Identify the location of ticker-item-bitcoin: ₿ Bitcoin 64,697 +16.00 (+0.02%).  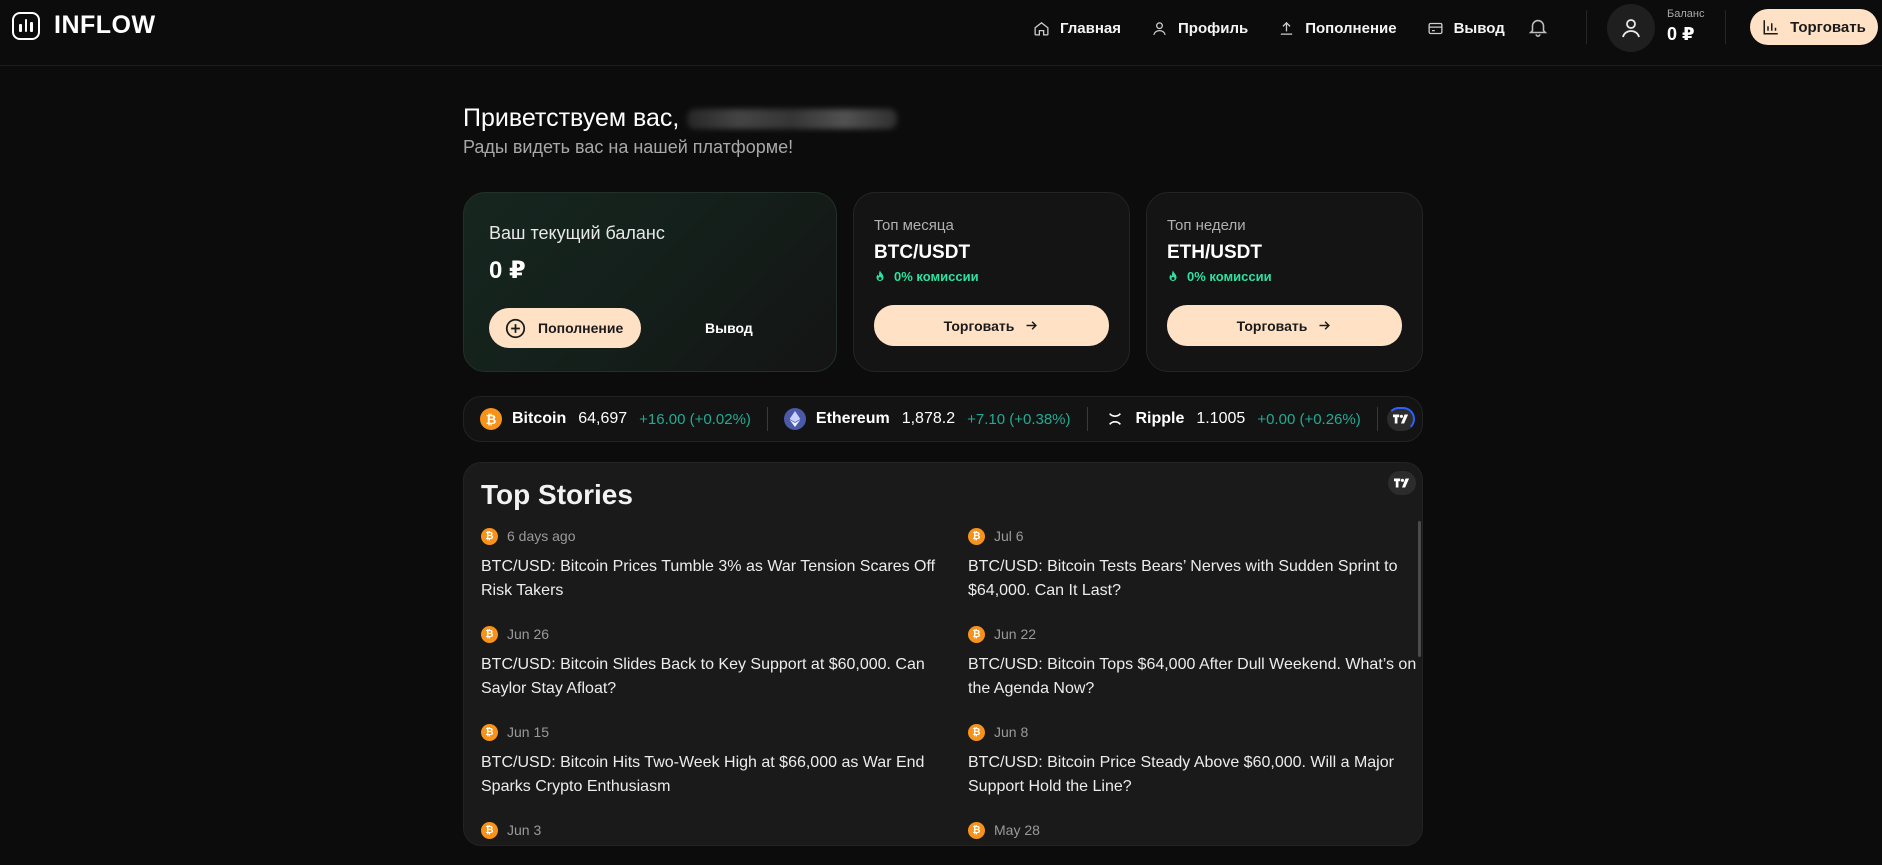
(615, 419).